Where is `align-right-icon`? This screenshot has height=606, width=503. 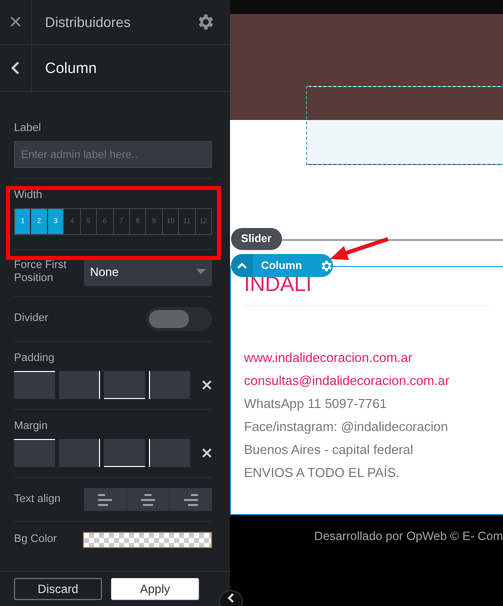 align-right-icon is located at coordinates (191, 500).